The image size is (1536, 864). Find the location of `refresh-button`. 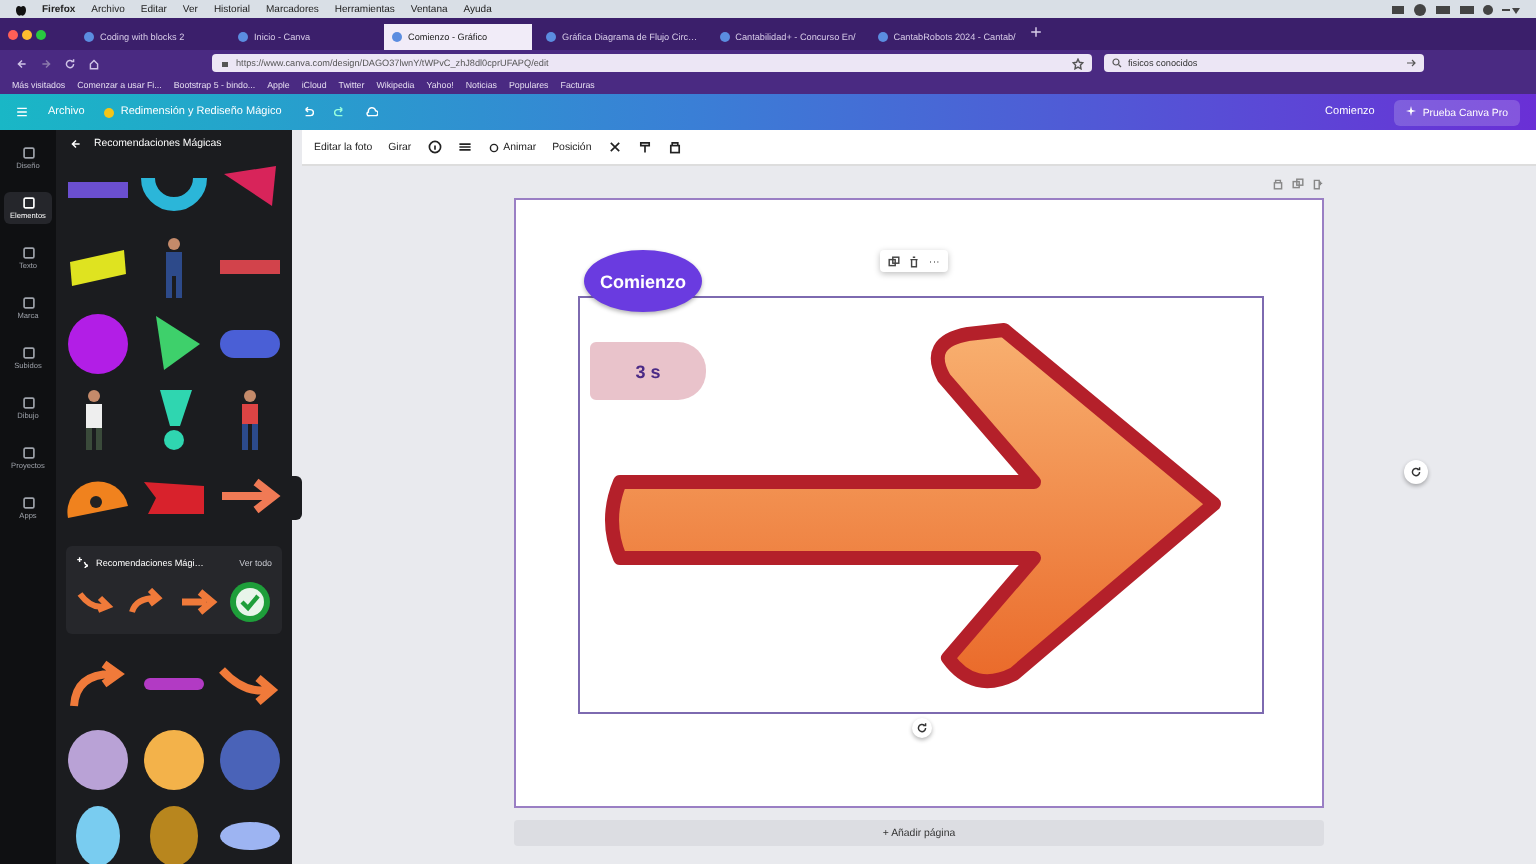

refresh-button is located at coordinates (1416, 472).